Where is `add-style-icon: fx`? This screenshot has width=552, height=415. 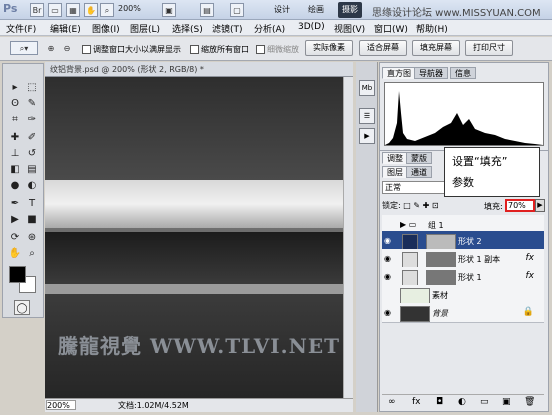
add-style-icon: fx is located at coordinates (416, 402).